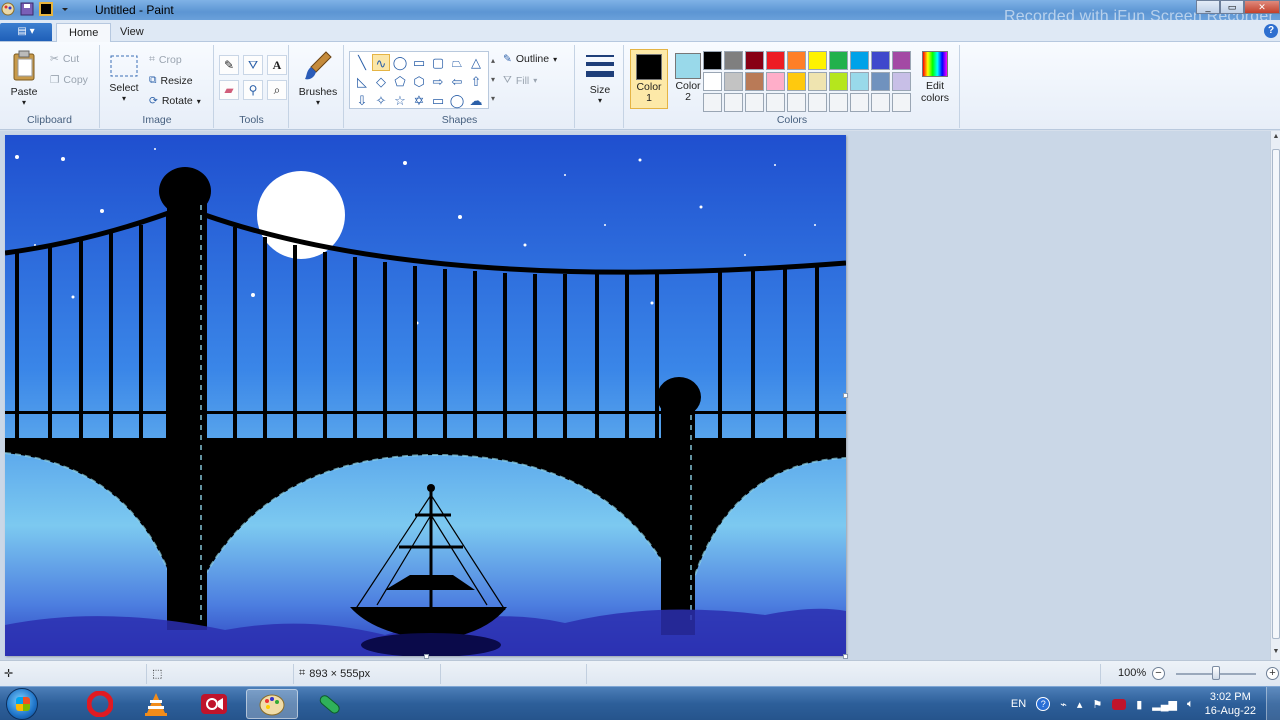  I want to click on fill-bucket-icon: ⛛, so click(253, 65).